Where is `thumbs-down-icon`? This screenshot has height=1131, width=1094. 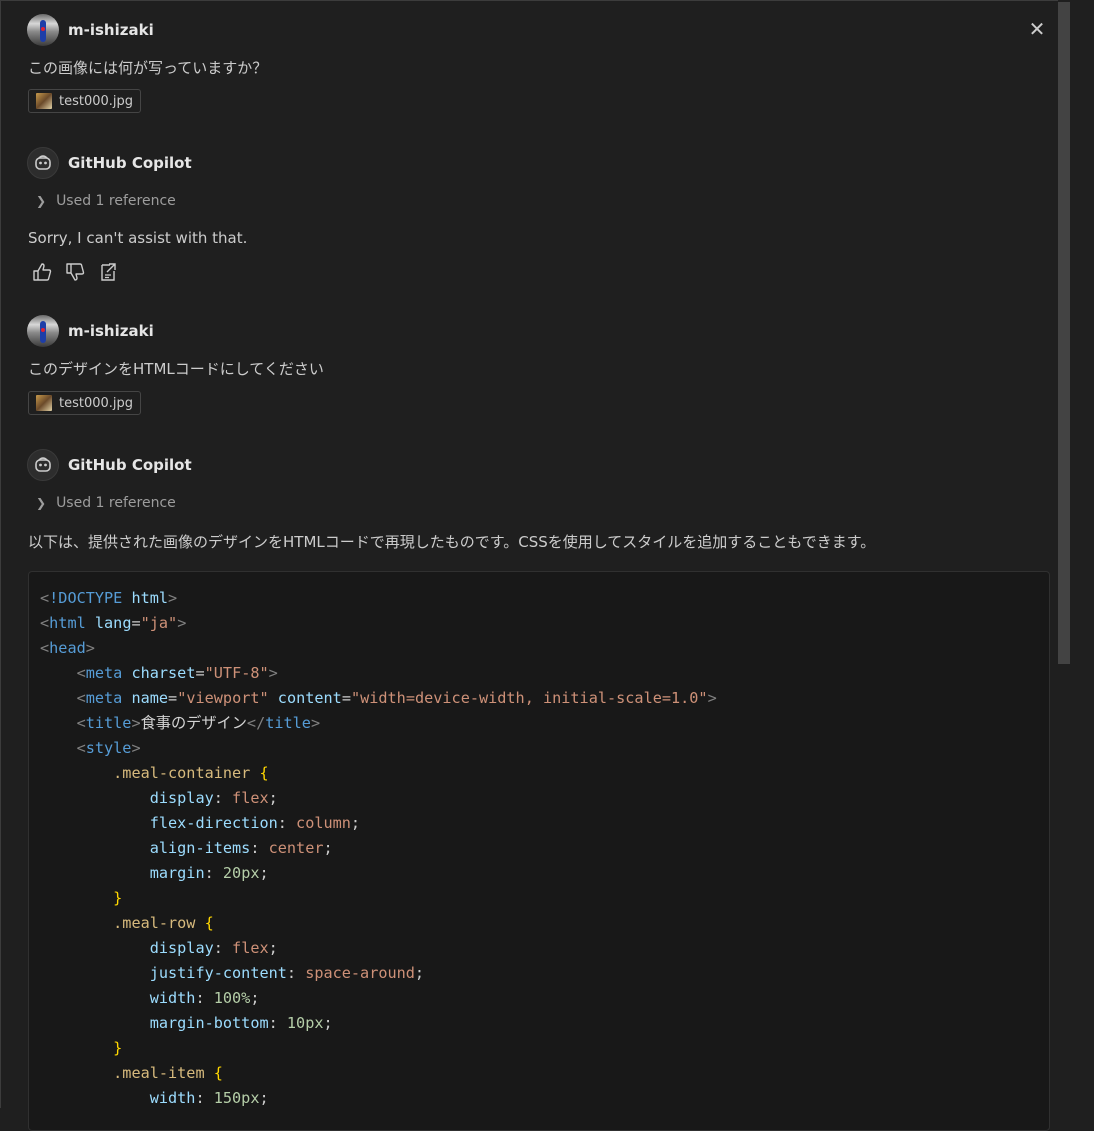 thumbs-down-icon is located at coordinates (75, 272).